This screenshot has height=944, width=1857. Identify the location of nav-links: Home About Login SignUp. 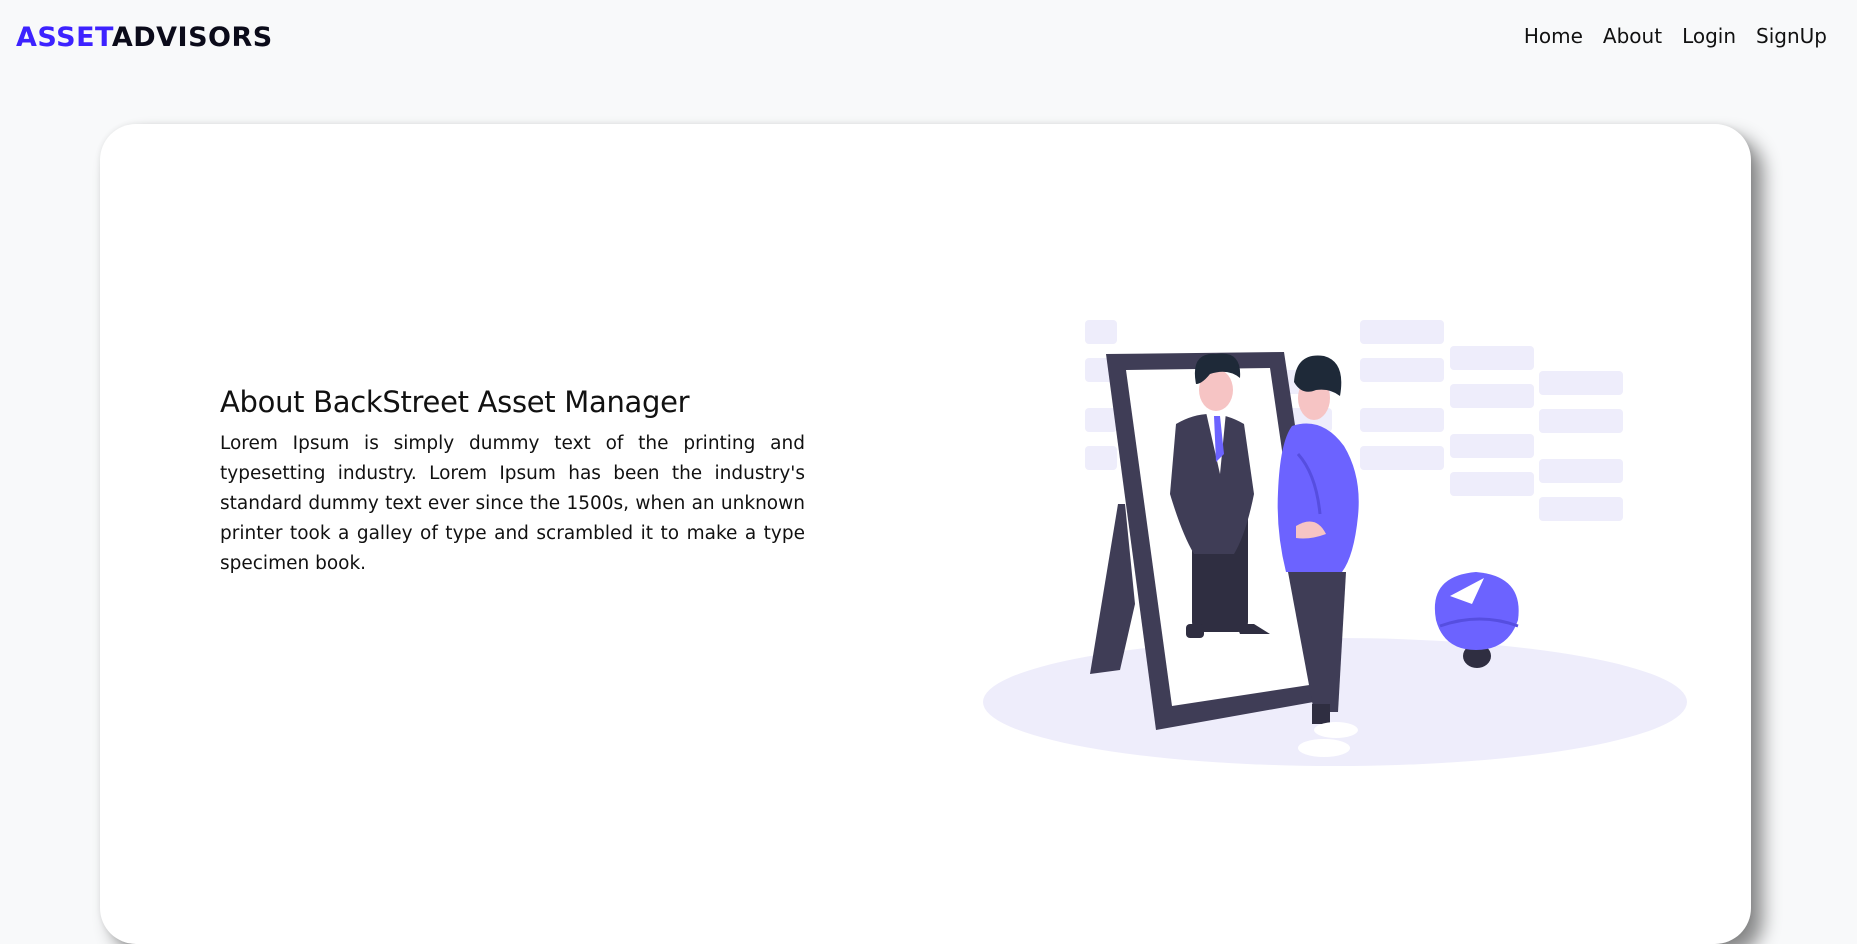
(1675, 36).